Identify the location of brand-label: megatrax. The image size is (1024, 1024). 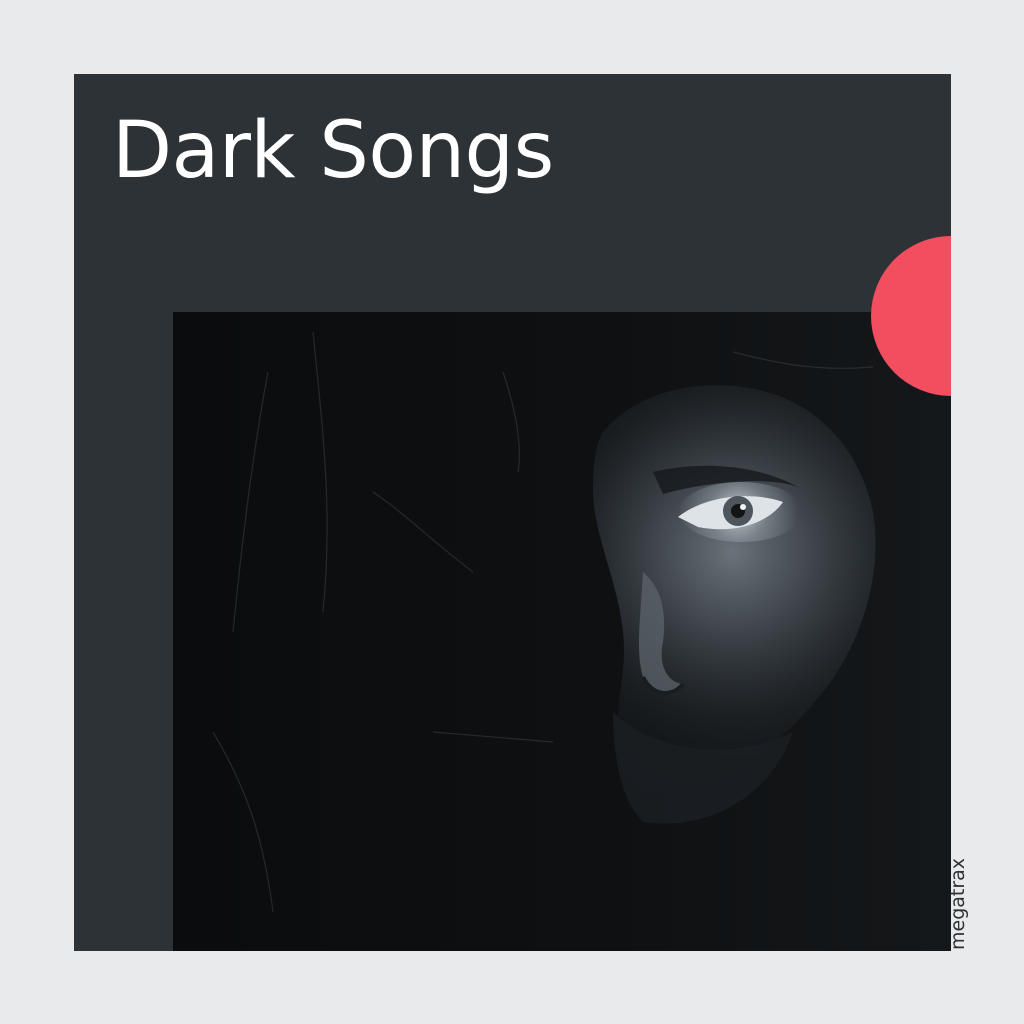
(958, 903).